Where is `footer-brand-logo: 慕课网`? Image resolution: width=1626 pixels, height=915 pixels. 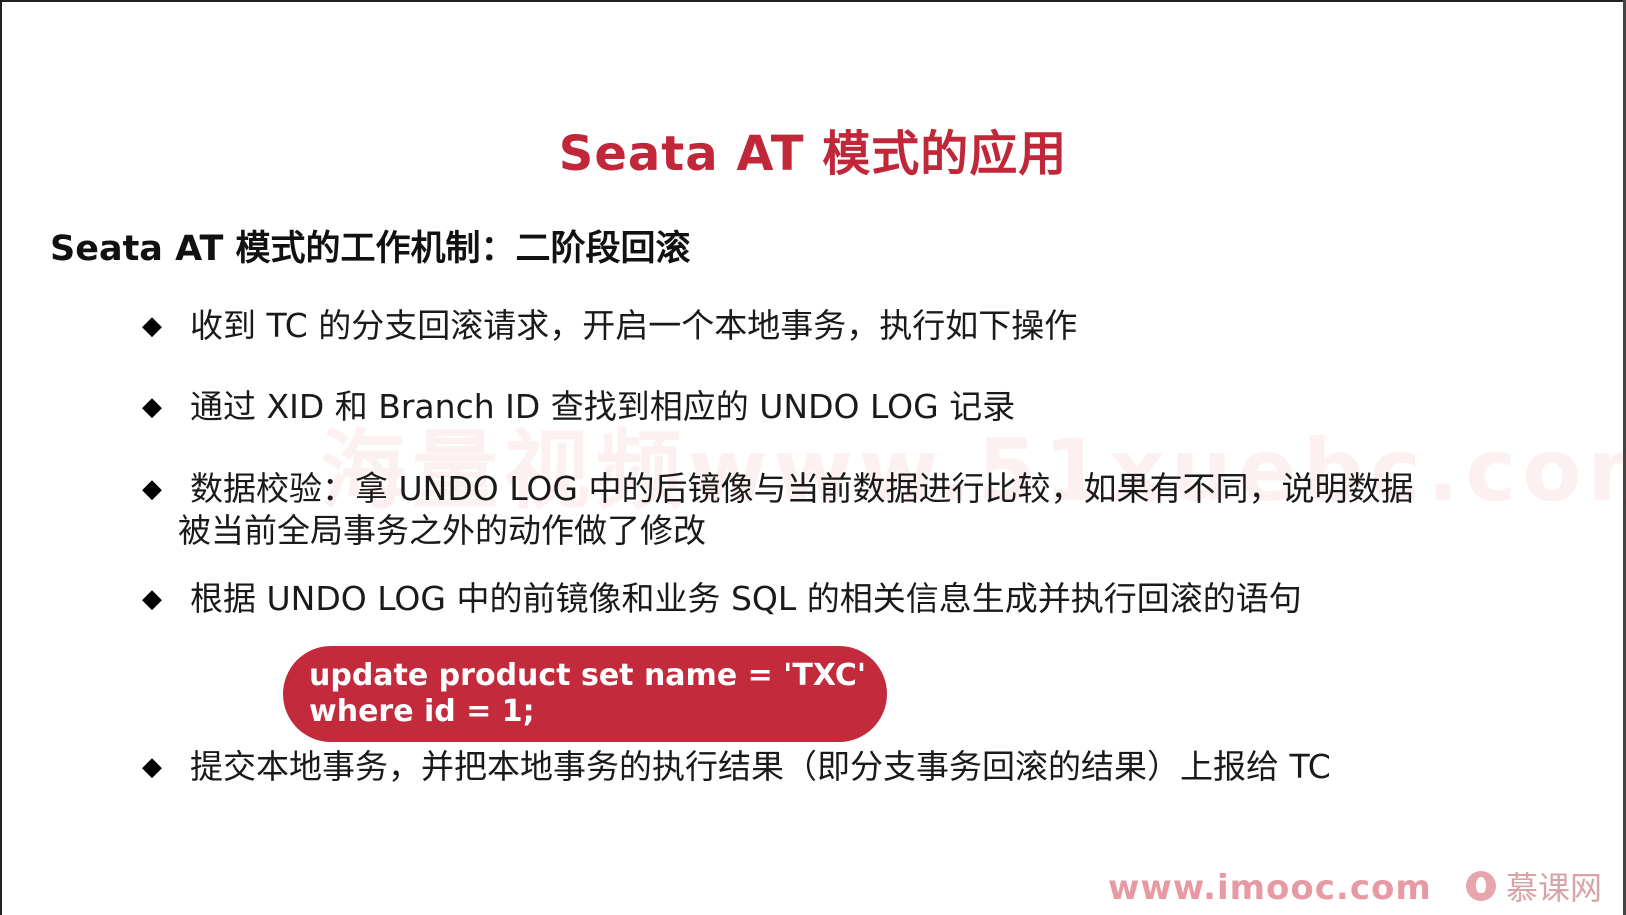
footer-brand-logo: 慕课网 is located at coordinates (1534, 886).